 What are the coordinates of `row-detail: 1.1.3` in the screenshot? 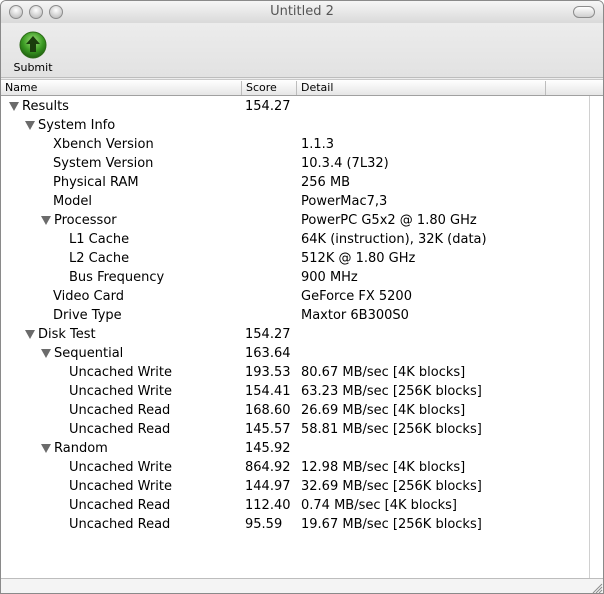 It's located at (318, 144).